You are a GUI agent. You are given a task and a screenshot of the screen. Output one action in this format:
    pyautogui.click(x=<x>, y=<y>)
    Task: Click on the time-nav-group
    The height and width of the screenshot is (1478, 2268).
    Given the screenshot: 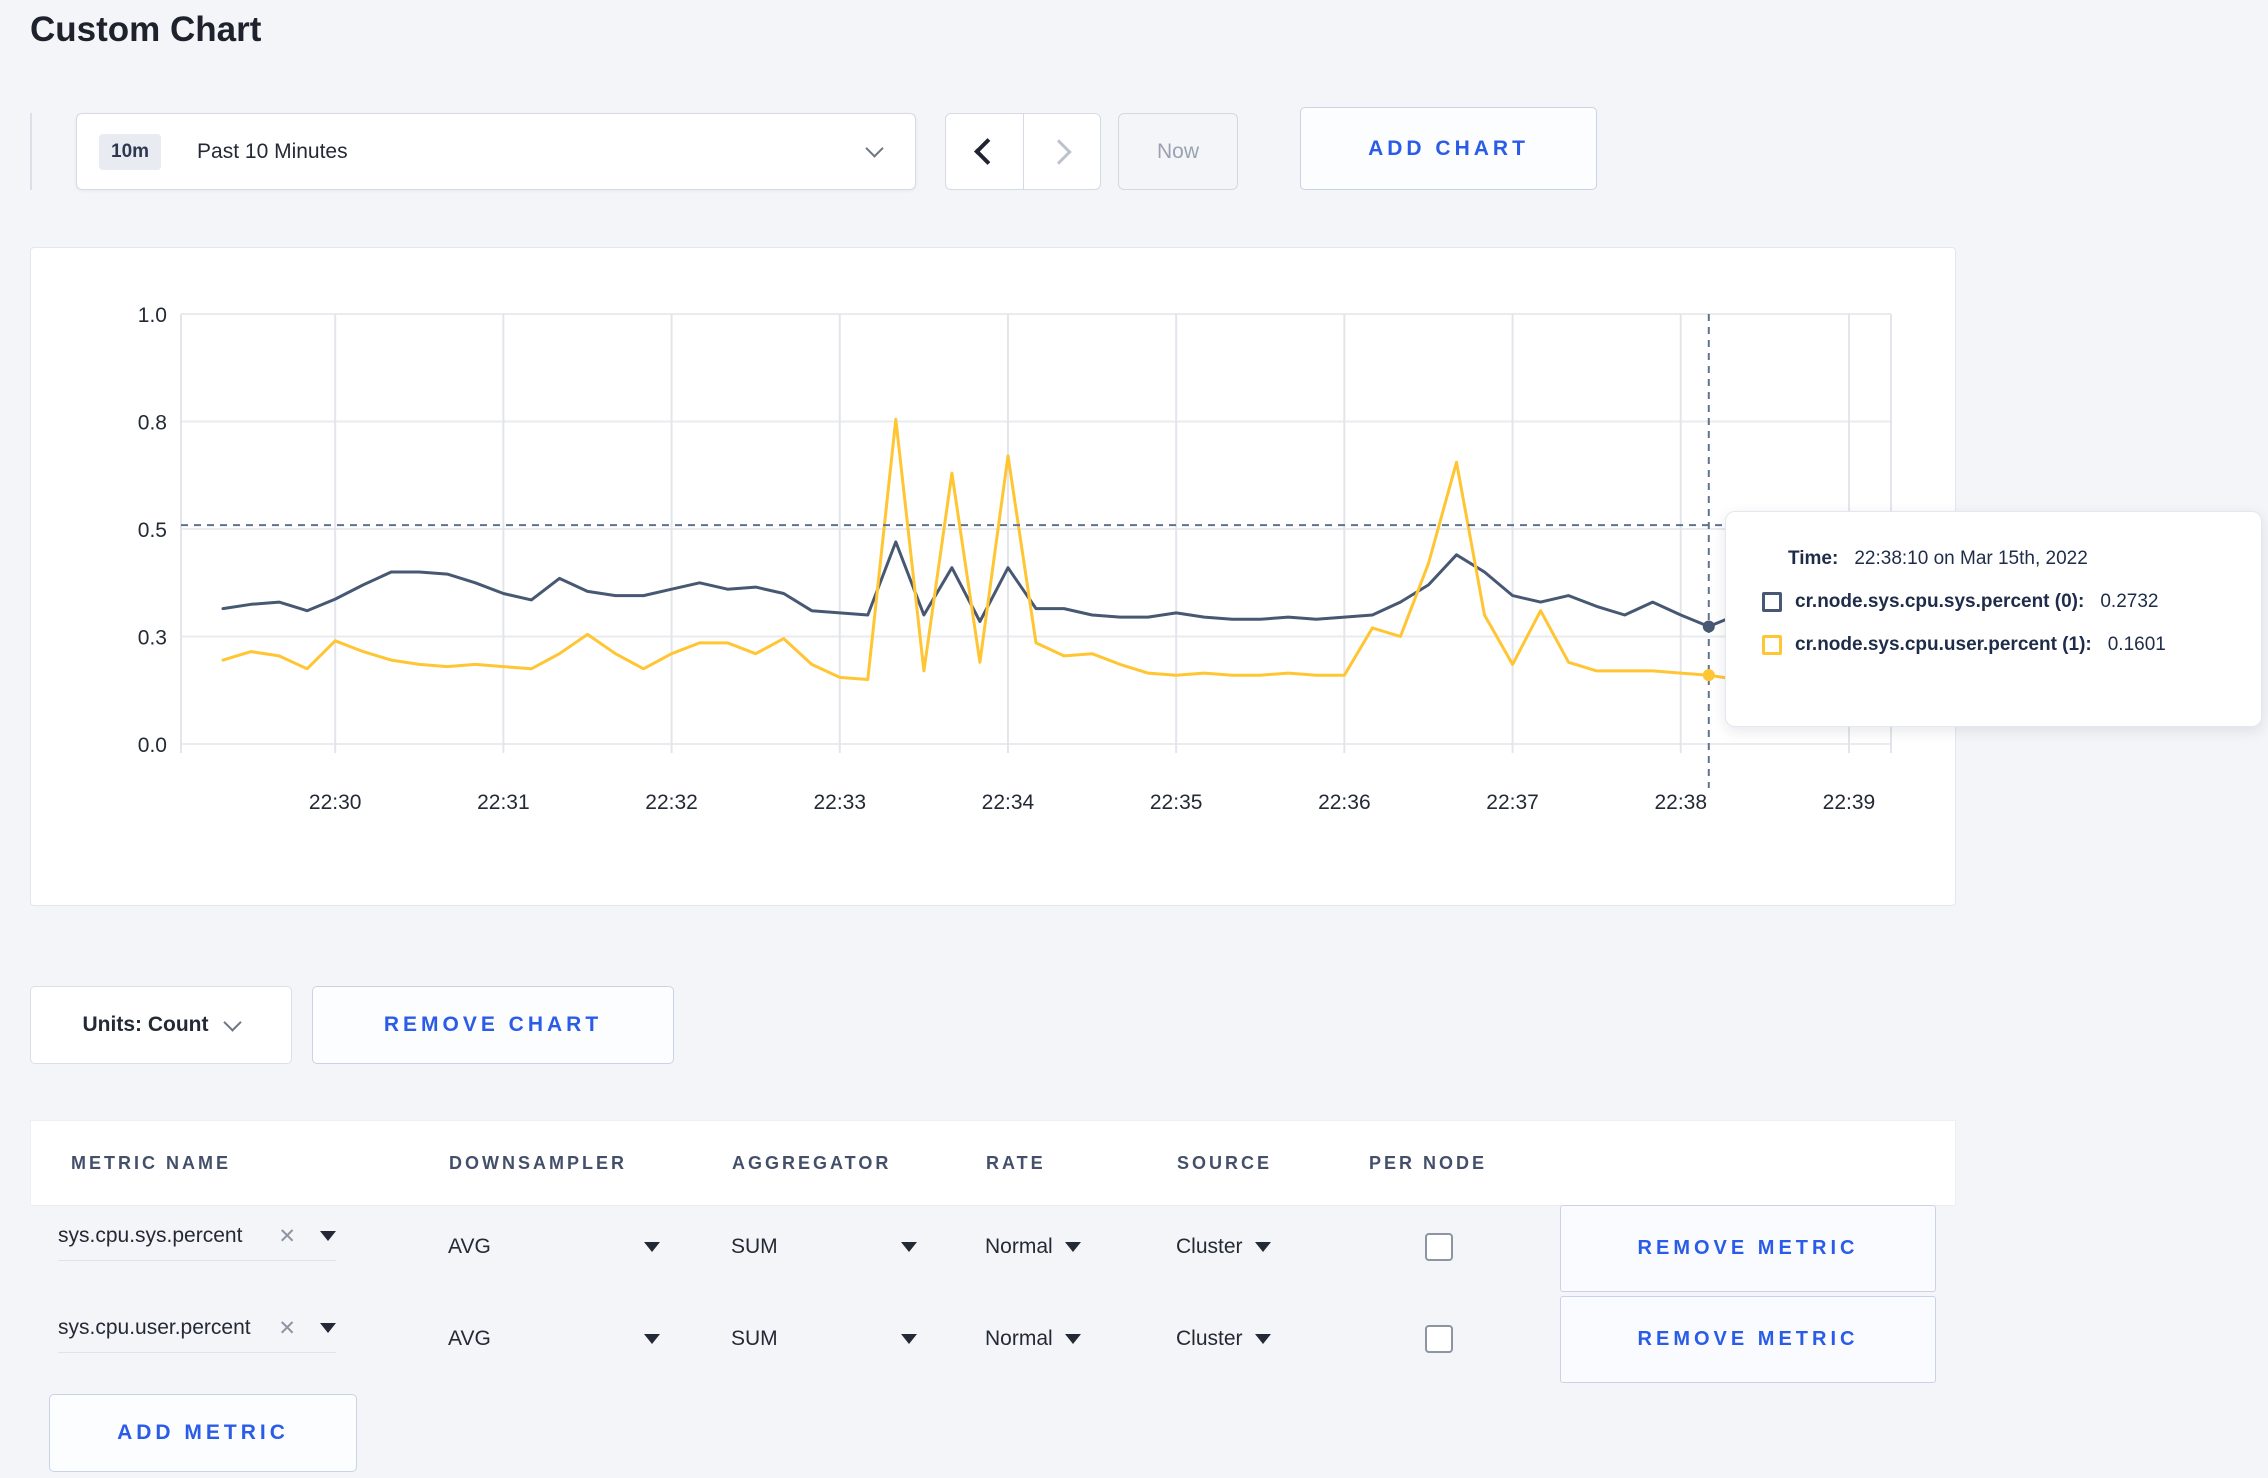 What is the action you would take?
    pyautogui.click(x=1023, y=151)
    